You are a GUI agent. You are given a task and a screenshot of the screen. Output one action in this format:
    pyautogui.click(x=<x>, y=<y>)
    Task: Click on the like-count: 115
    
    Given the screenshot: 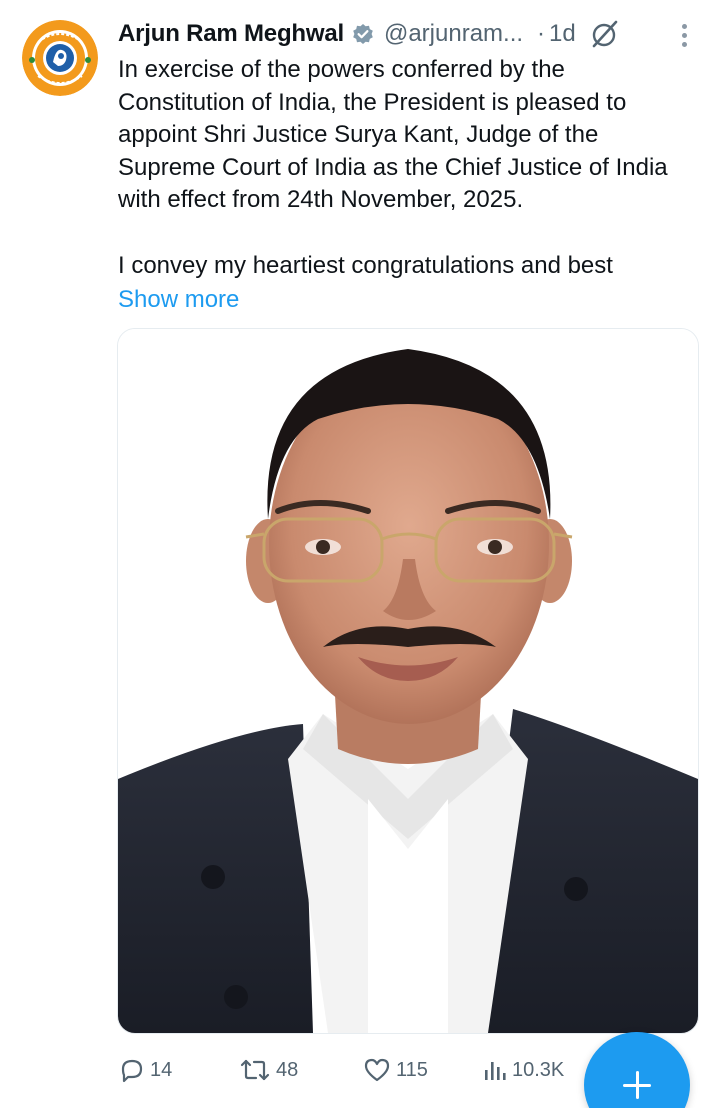 What is the action you would take?
    pyautogui.click(x=412, y=1069)
    